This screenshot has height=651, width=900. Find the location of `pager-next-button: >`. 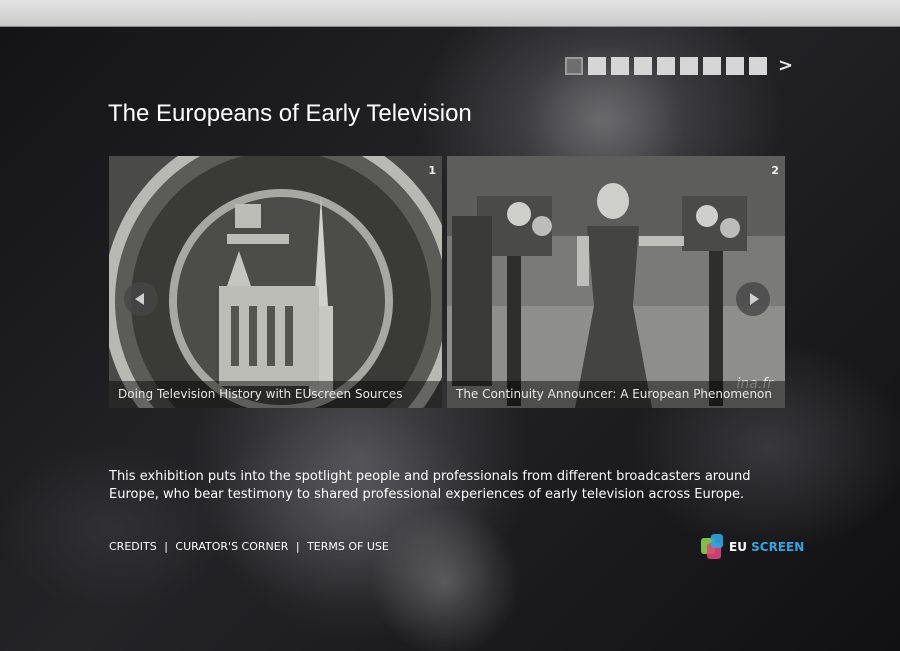

pager-next-button: > is located at coordinates (785, 66).